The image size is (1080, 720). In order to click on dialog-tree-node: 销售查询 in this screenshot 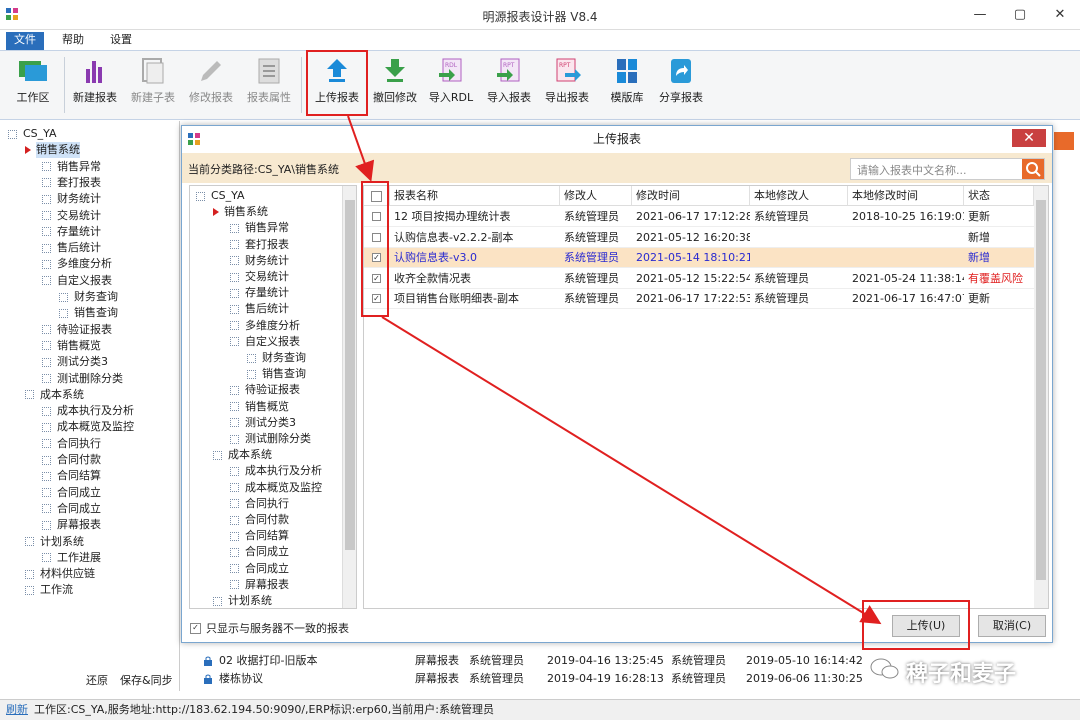, I will do `click(276, 374)`.